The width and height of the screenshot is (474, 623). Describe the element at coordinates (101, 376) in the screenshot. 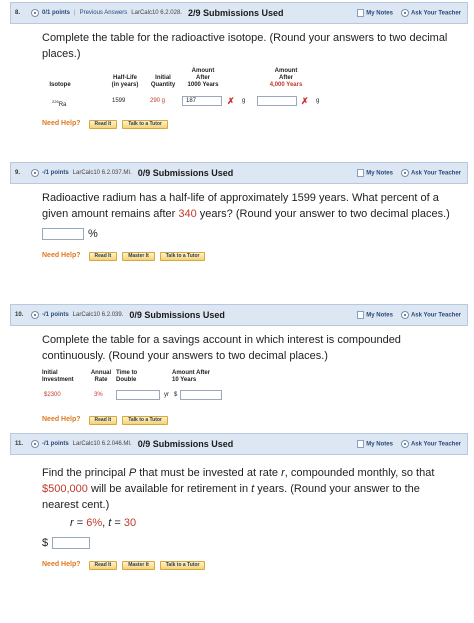

I see `col-header-annual-rate: Annual Rate` at that location.